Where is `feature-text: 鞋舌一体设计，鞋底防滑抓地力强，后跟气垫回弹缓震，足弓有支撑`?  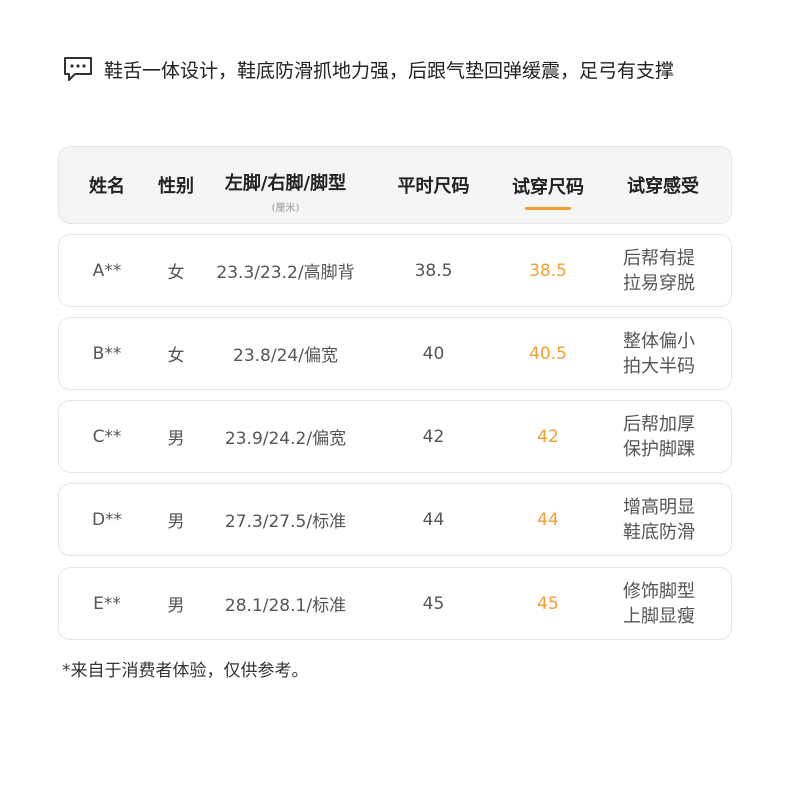
feature-text: 鞋舌一体设计，鞋底防滑抓地力强，后跟气垫回弹缓震，足弓有支撑 is located at coordinates (389, 70).